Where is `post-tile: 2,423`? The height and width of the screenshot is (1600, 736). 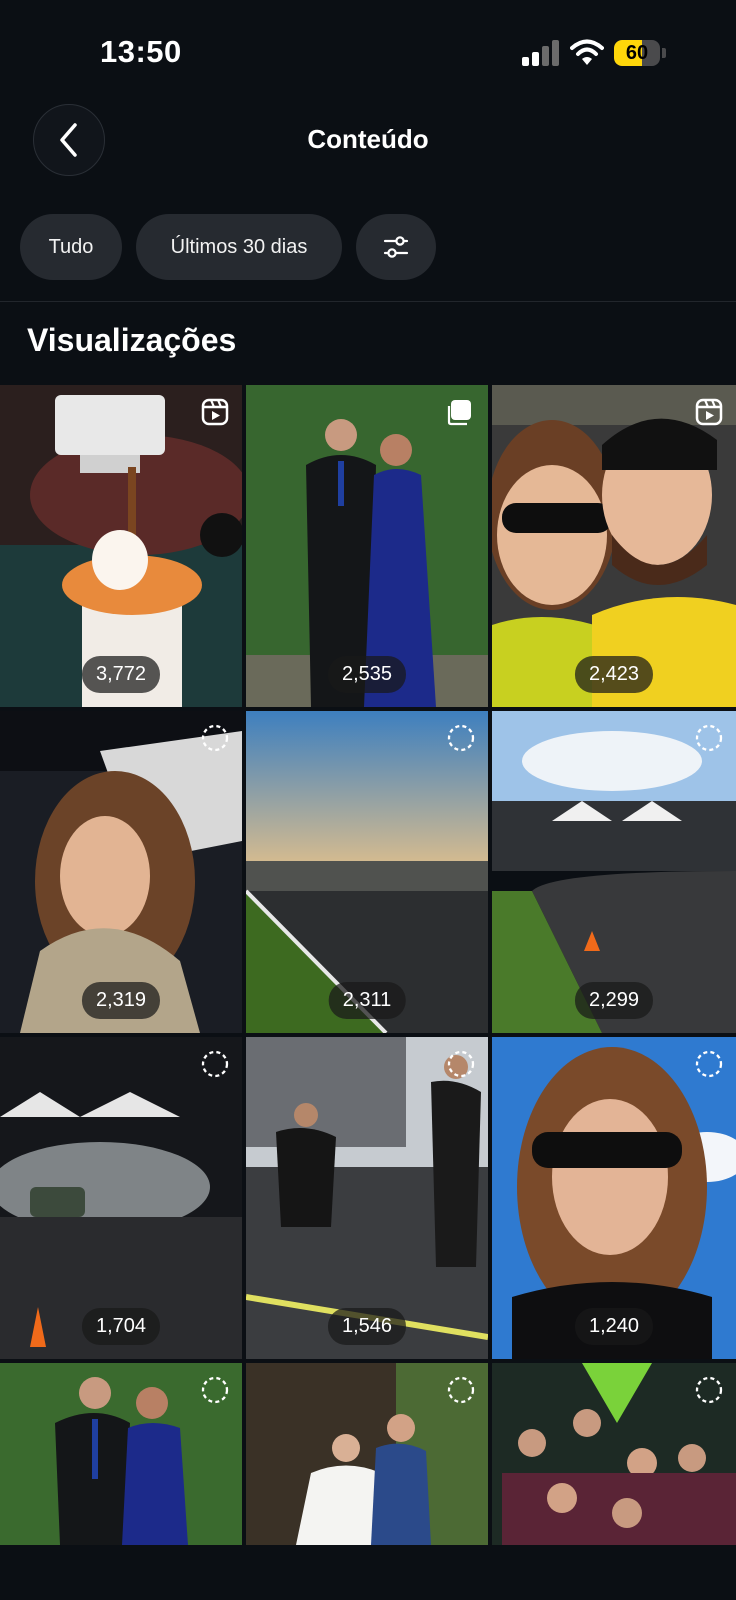 post-tile: 2,423 is located at coordinates (614, 546).